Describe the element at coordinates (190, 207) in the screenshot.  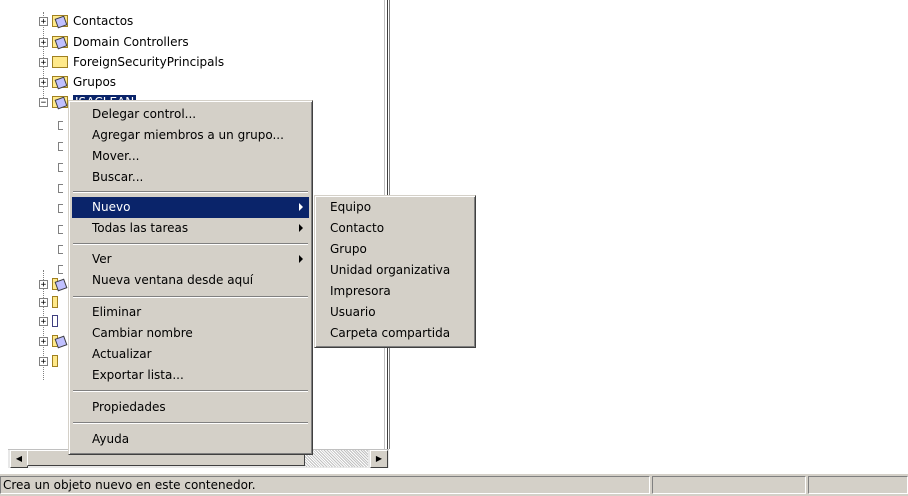
I see `menu-item-nuevo: Nuevo` at that location.